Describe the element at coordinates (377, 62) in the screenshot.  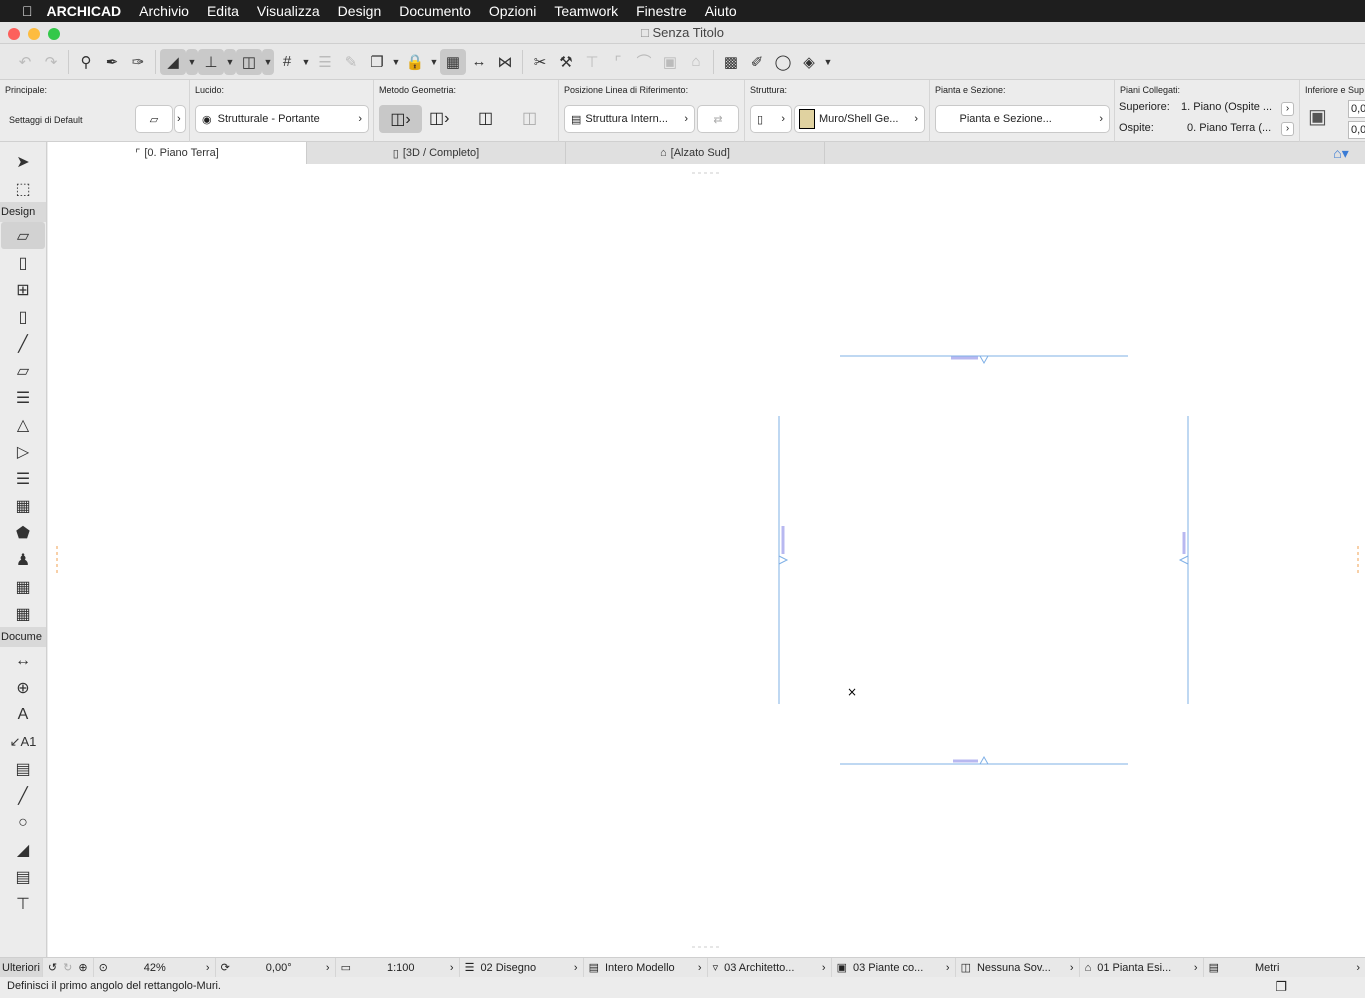
I see `copy-icon: ❐` at that location.